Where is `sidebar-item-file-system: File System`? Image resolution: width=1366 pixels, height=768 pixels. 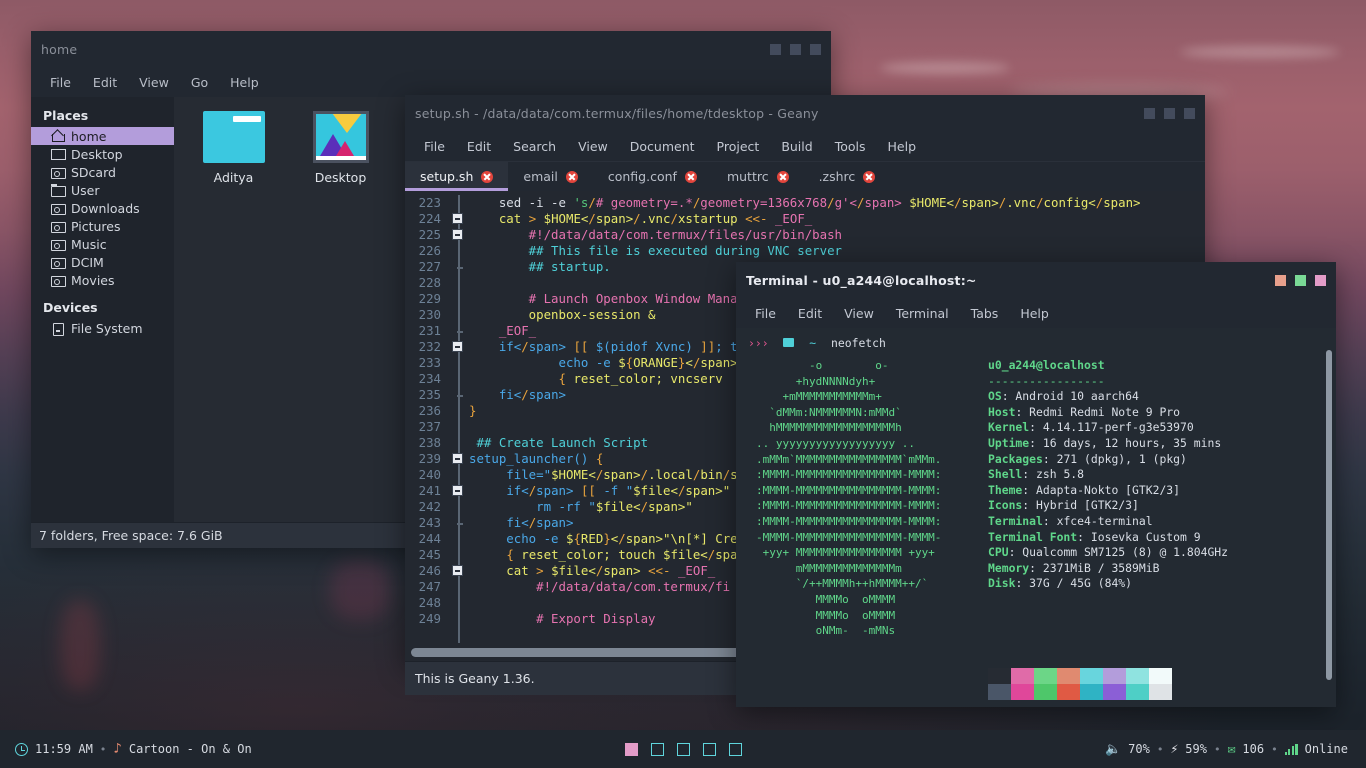 sidebar-item-file-system: File System is located at coordinates (102, 328).